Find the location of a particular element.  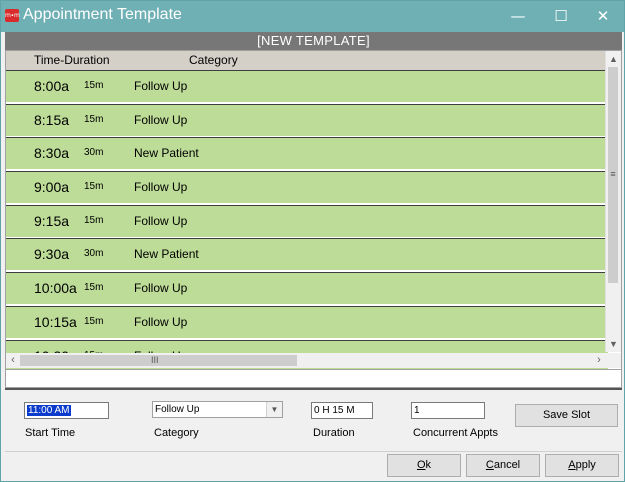

slot-time: 10:15a is located at coordinates (55, 321).